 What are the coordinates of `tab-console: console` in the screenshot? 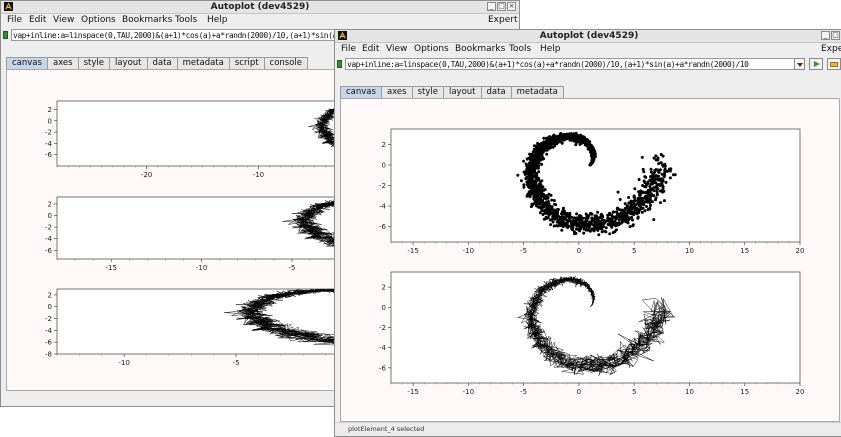 It's located at (286, 63).